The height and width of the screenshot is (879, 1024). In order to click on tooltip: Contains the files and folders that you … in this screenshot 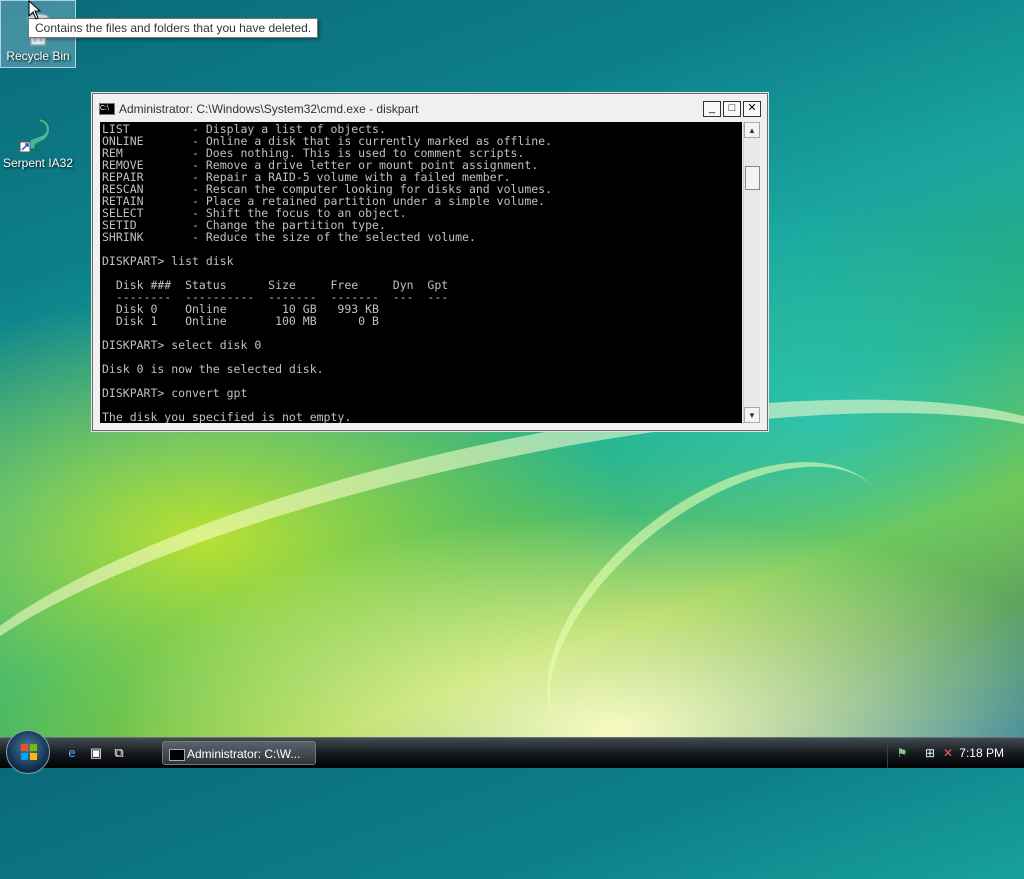, I will do `click(173, 28)`.